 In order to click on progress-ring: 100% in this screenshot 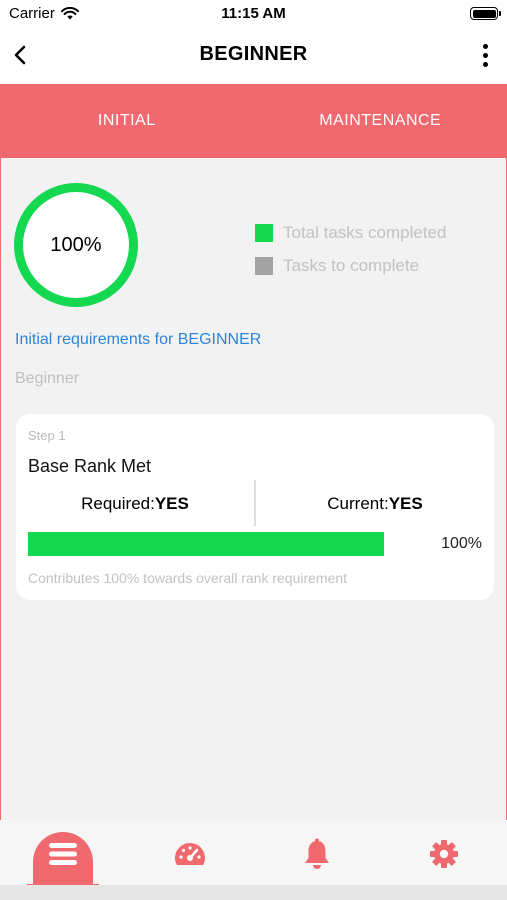, I will do `click(76, 245)`.